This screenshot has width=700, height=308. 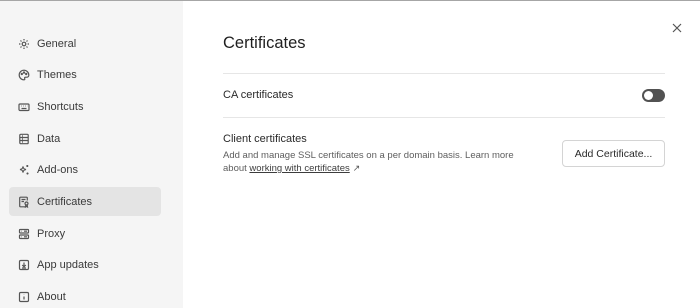 I want to click on sidebar-item-certificates: Certificates, so click(x=85, y=202).